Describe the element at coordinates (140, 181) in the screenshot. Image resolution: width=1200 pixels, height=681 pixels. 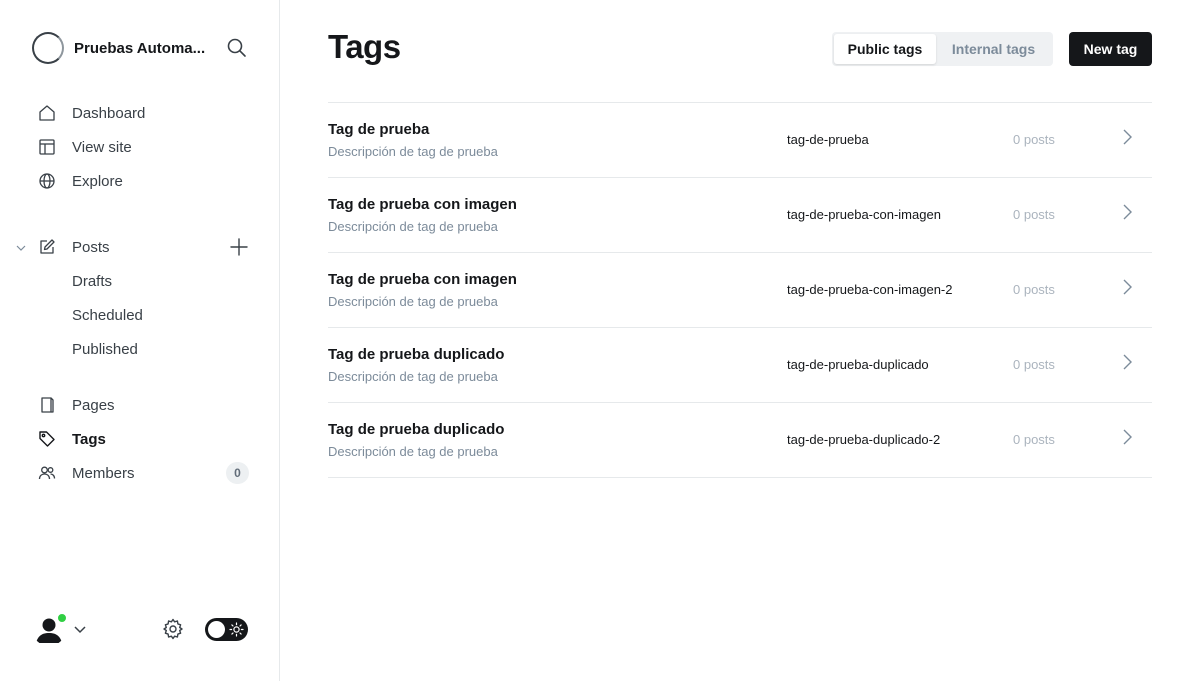
I see `nav-item-explore: Explore` at that location.